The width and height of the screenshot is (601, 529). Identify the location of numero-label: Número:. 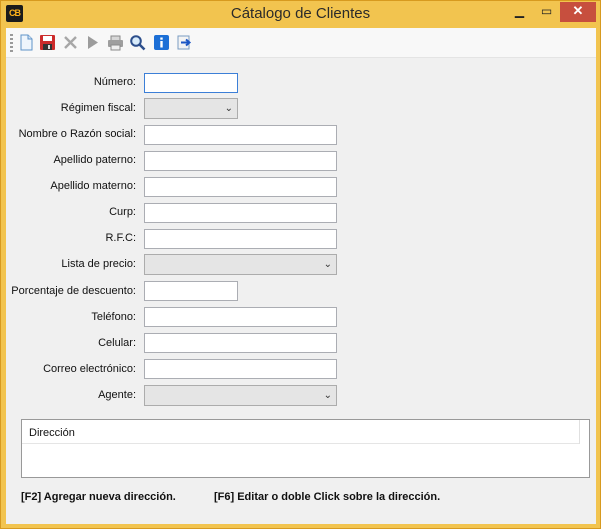
(114, 82).